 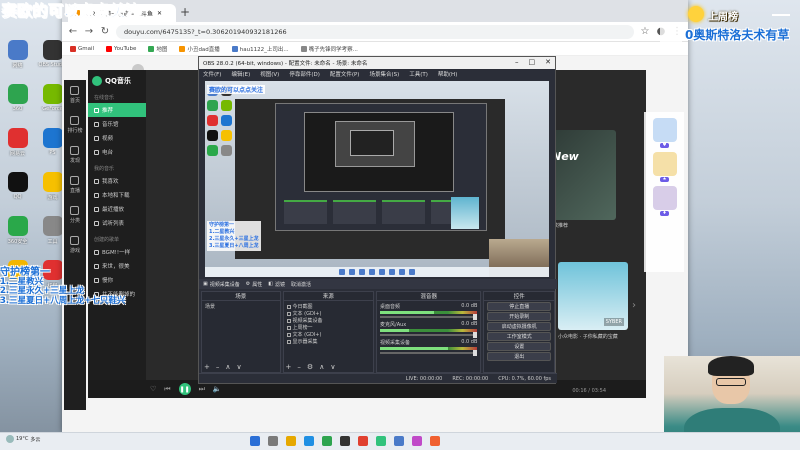 I want to click on search-icon, so click(x=273, y=441).